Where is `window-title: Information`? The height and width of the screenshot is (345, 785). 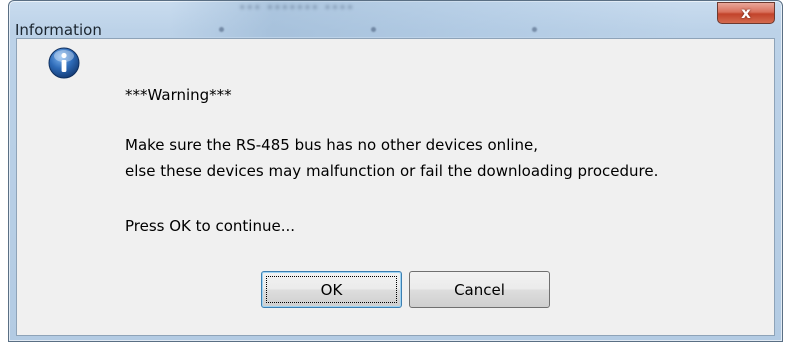 window-title: Information is located at coordinates (58, 29).